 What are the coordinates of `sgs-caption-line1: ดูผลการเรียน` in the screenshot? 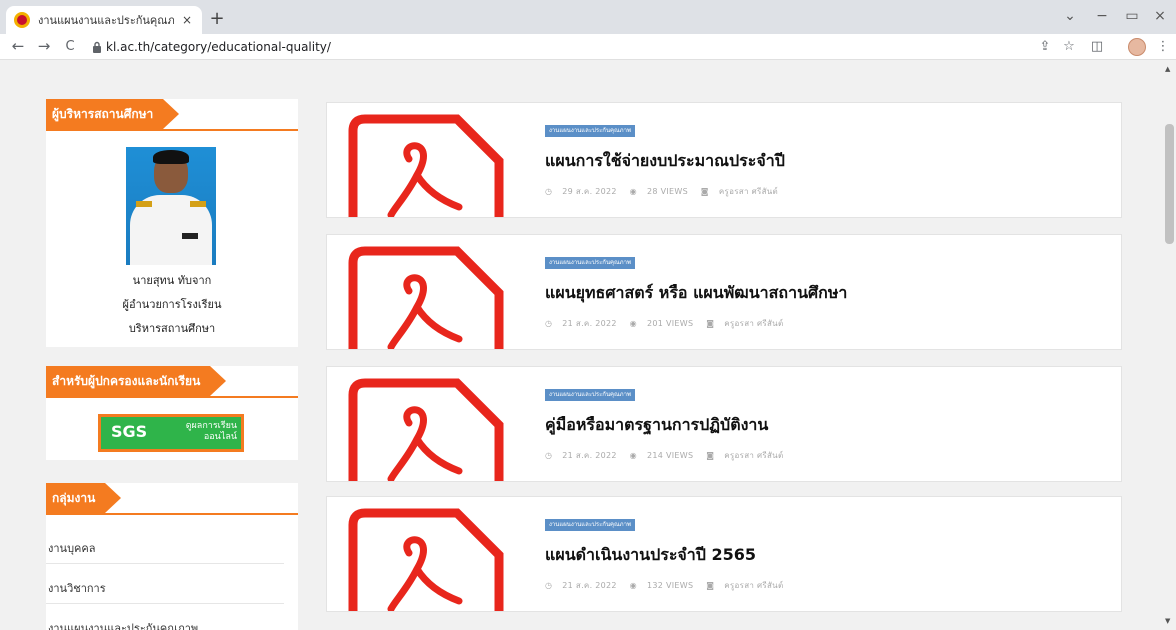 It's located at (211, 426).